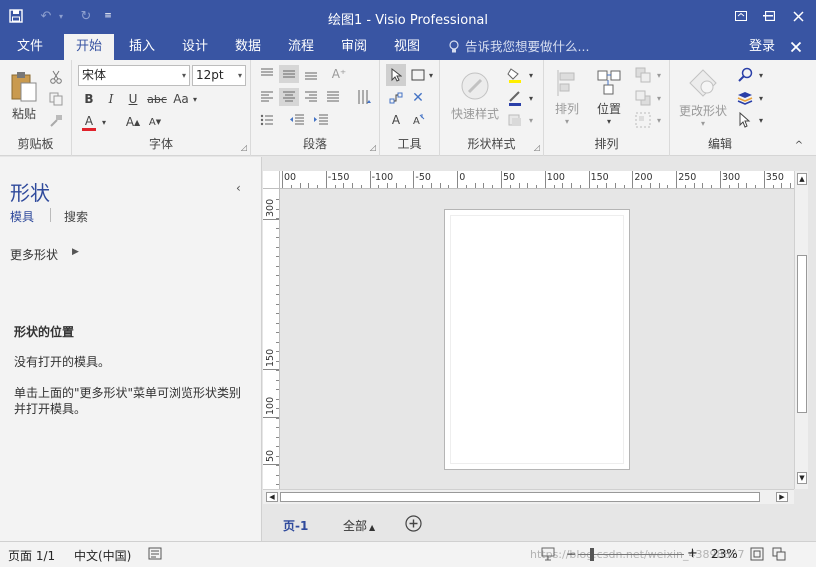  Describe the element at coordinates (181, 99) in the screenshot. I see `change-case-button: Aa` at that location.